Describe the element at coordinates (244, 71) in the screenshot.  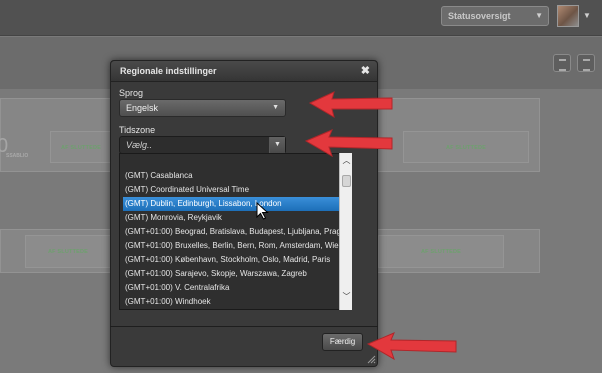
I see `dialog-header: Regionale indstillinger ✖` at that location.